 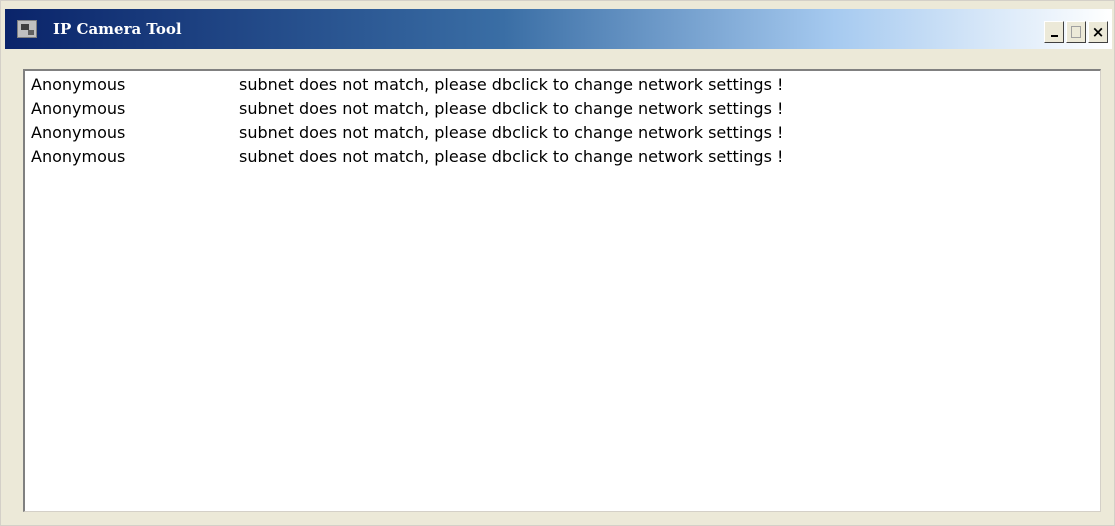 I want to click on minimize-button, so click(x=1054, y=32).